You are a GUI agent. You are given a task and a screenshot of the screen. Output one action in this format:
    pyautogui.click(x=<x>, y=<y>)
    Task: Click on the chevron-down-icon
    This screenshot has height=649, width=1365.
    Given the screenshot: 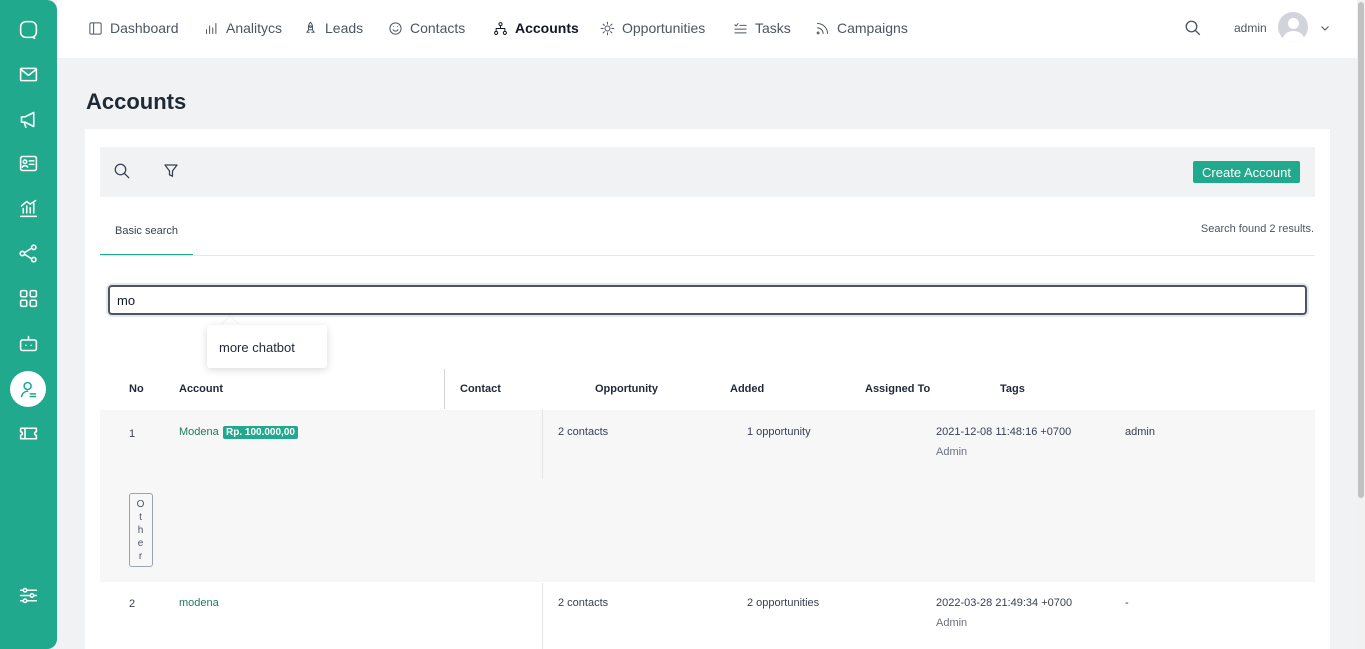 What is the action you would take?
    pyautogui.click(x=1325, y=30)
    